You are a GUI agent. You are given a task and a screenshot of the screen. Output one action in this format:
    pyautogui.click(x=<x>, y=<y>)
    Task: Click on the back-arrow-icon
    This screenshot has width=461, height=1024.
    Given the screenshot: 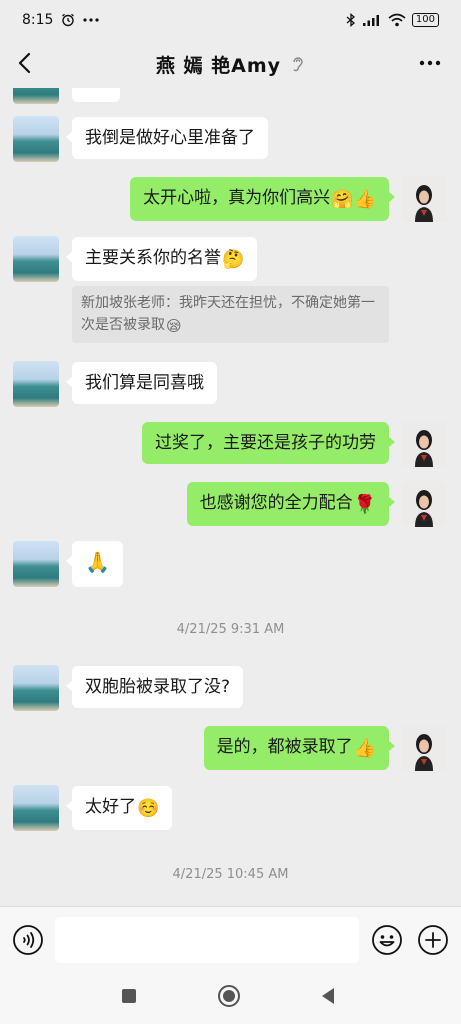 What is the action you would take?
    pyautogui.click(x=26, y=63)
    